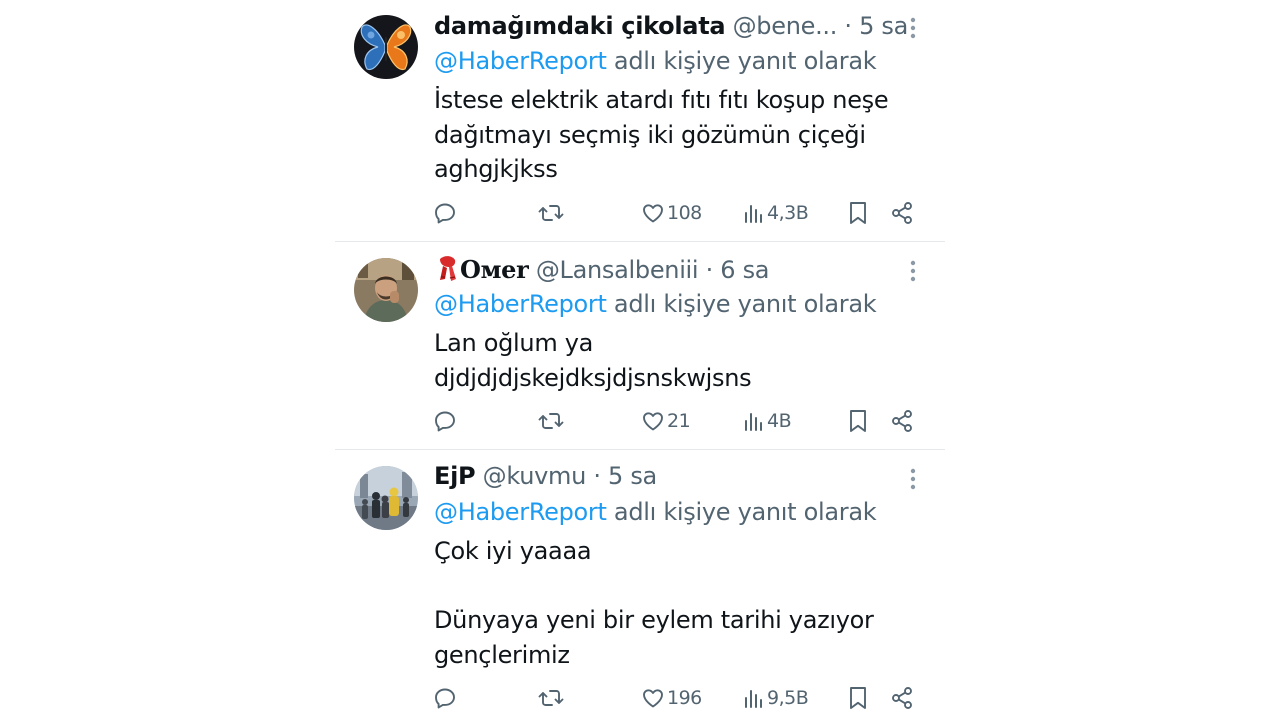 This screenshot has height=720, width=1280. What do you see at coordinates (684, 698) in the screenshot?
I see `like-count: 196` at bounding box center [684, 698].